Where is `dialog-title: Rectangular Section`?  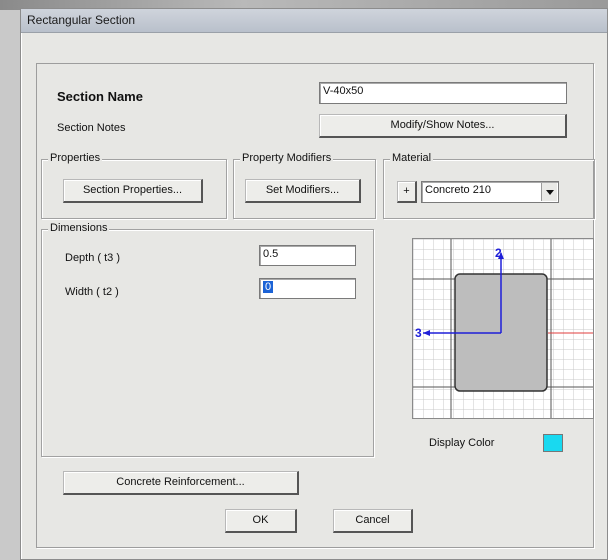
dialog-title: Rectangular Section is located at coordinates (314, 21).